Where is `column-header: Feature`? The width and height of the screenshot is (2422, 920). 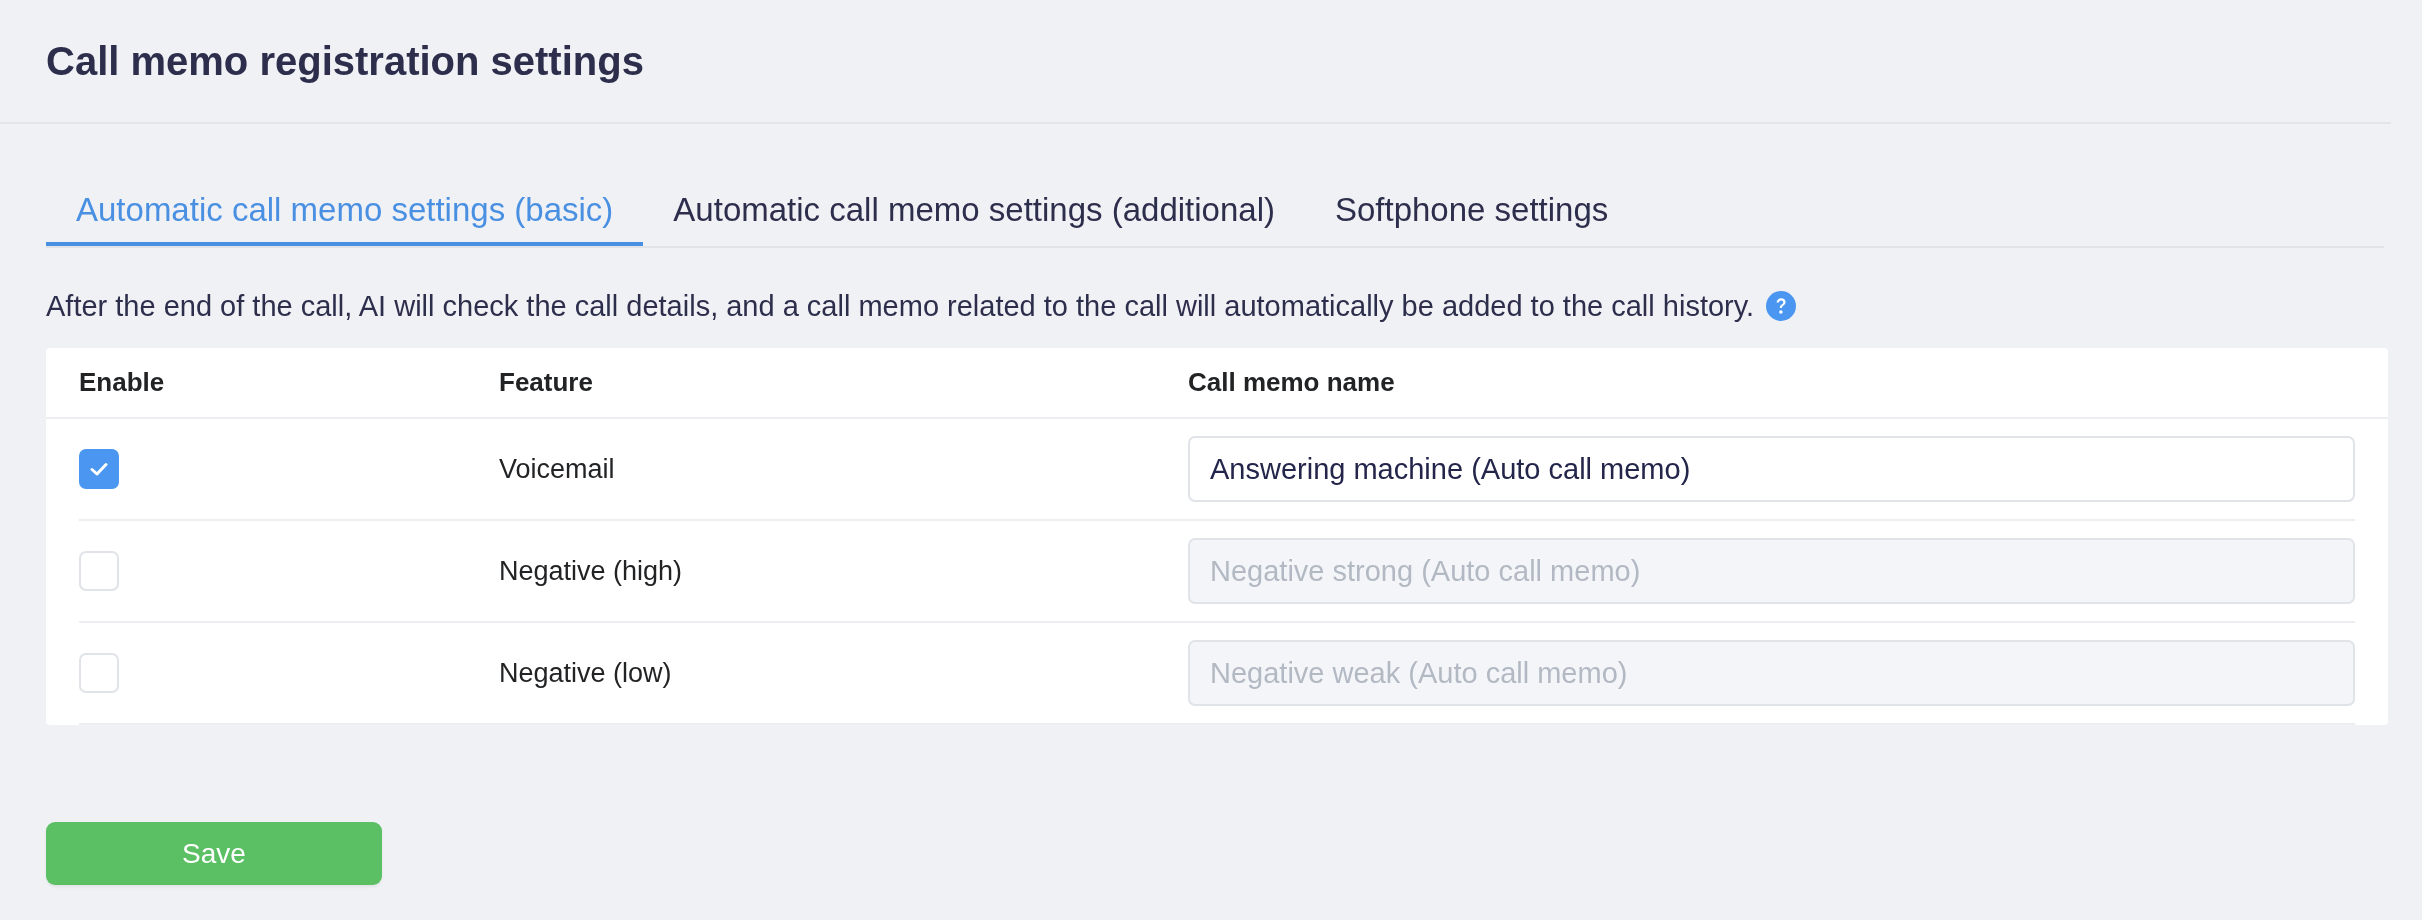 column-header: Feature is located at coordinates (546, 382).